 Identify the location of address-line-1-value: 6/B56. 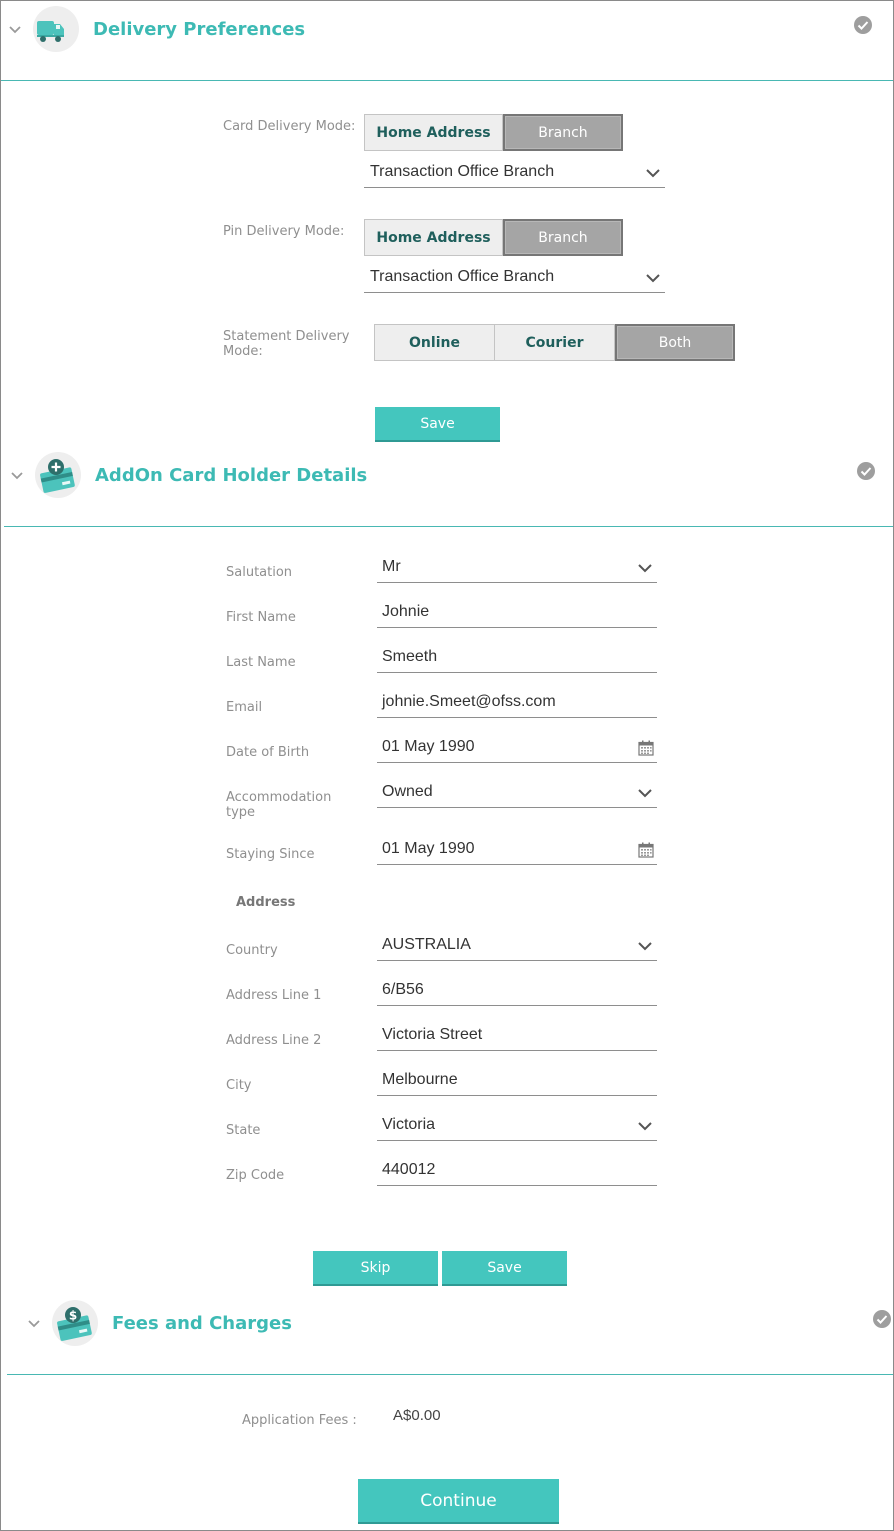
(403, 989).